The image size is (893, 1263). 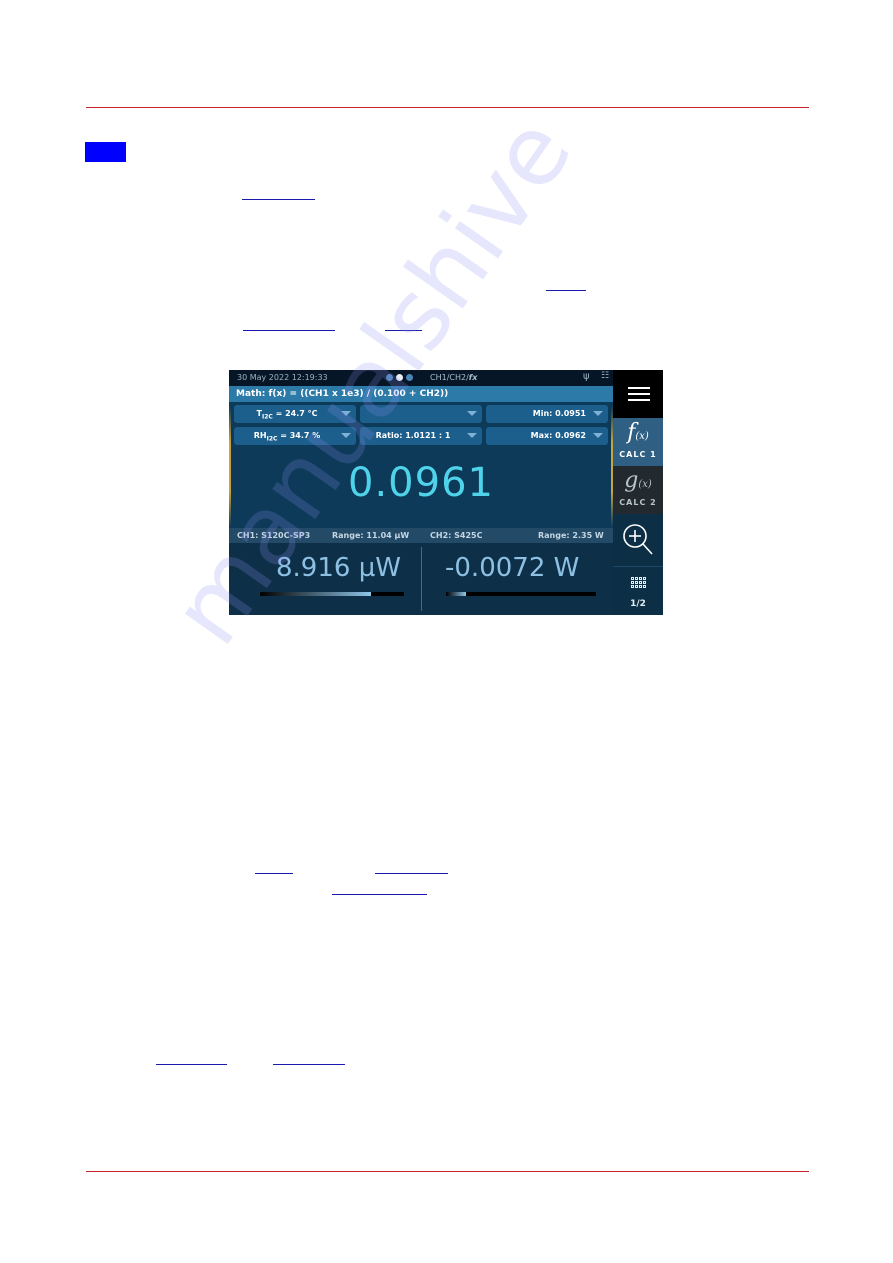 I want to click on datetime: 30 May 2022 12:19:33, so click(x=282, y=377).